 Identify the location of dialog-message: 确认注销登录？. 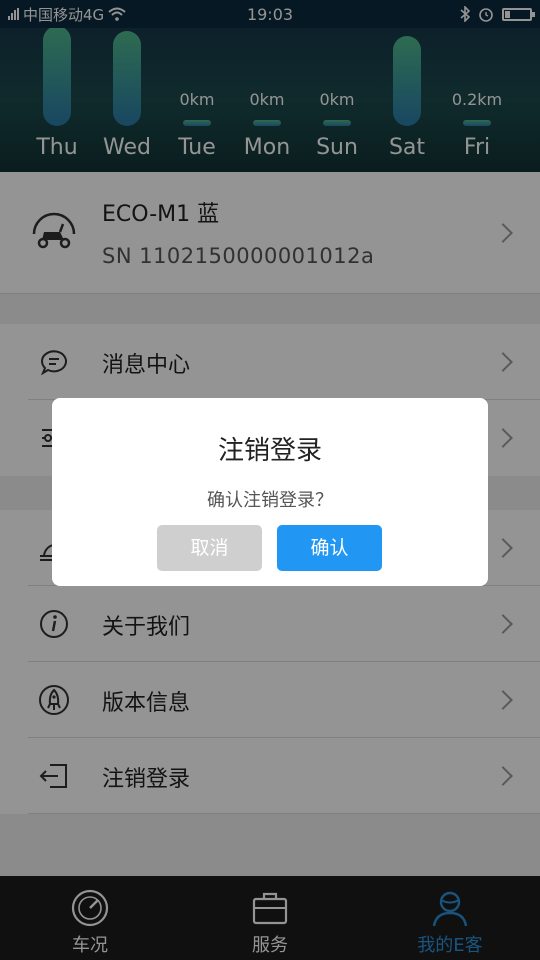
(270, 500).